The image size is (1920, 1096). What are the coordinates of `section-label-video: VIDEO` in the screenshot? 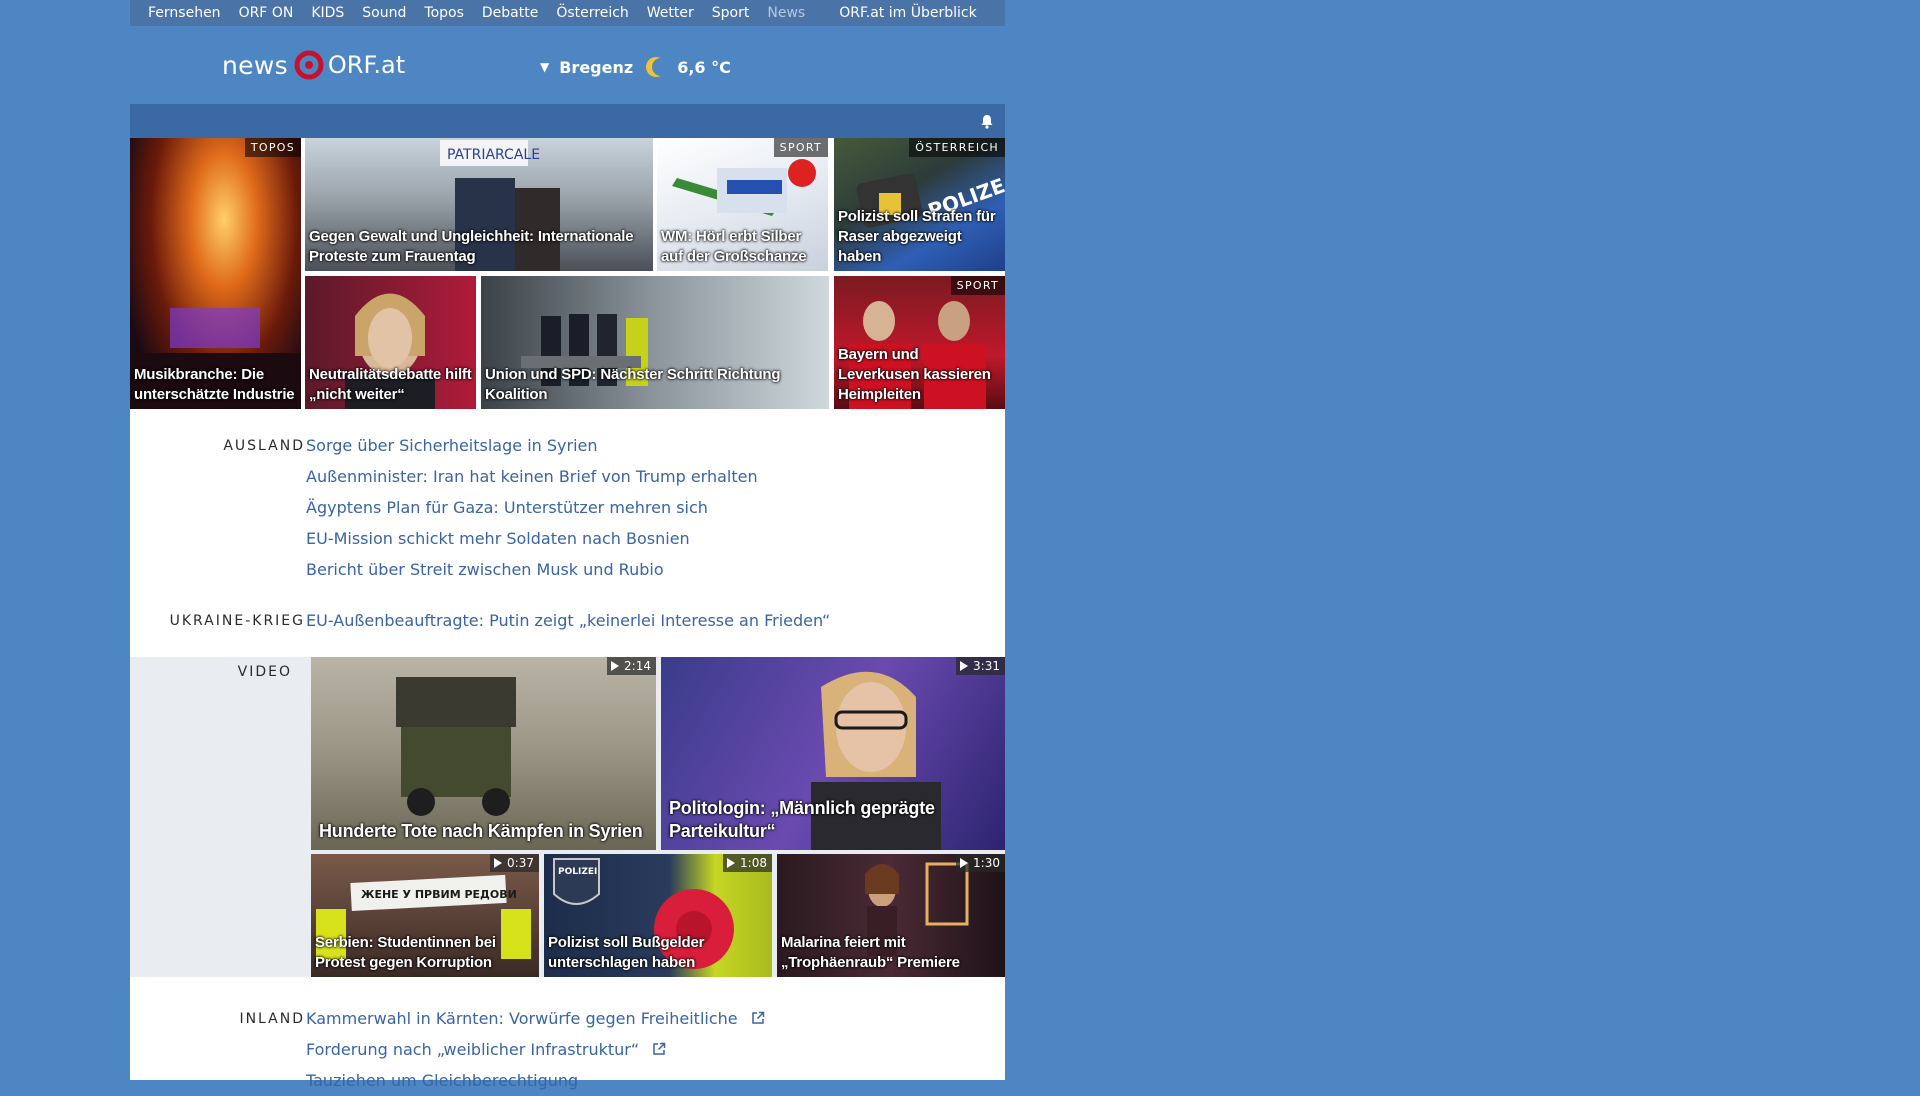 It's located at (264, 672).